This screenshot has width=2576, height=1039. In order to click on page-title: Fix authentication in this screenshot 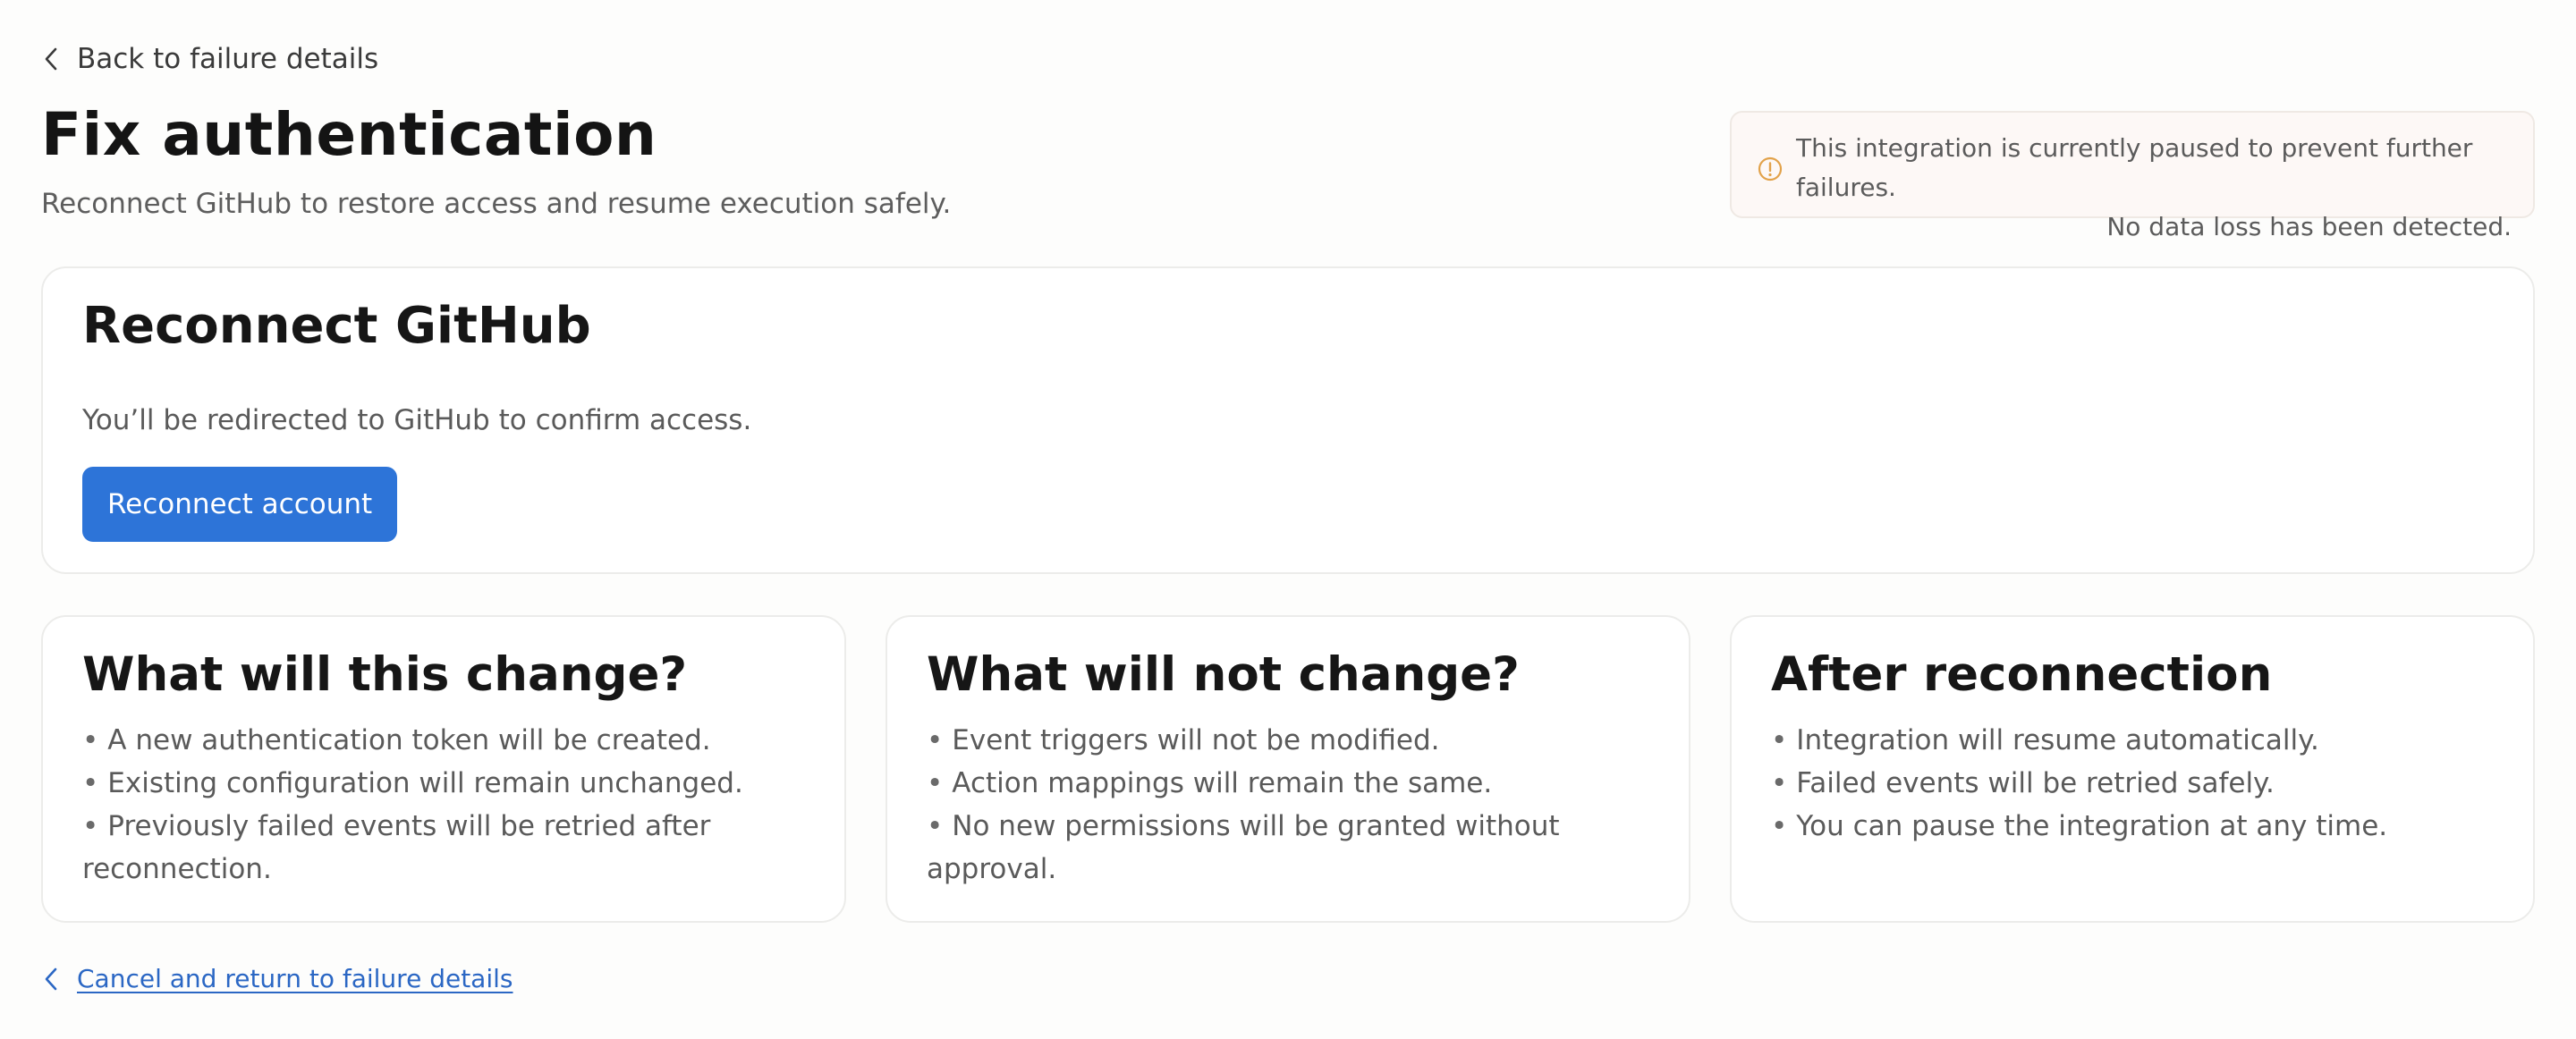, I will do `click(349, 134)`.